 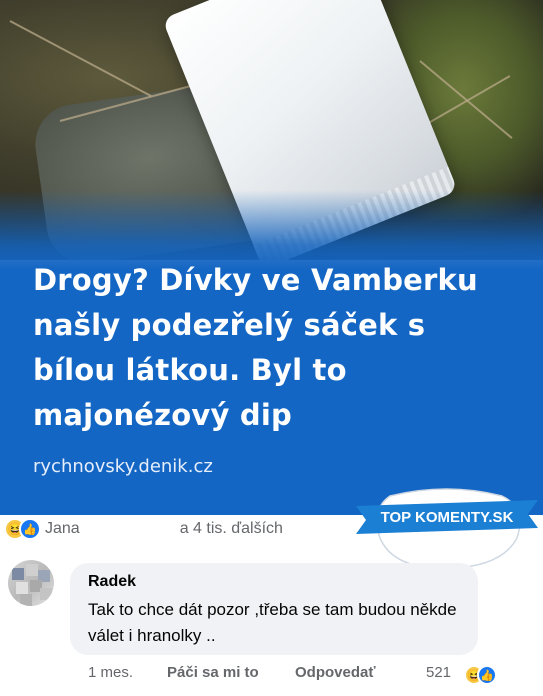 I want to click on comment-reactions: 😆 👍, so click(x=480, y=675).